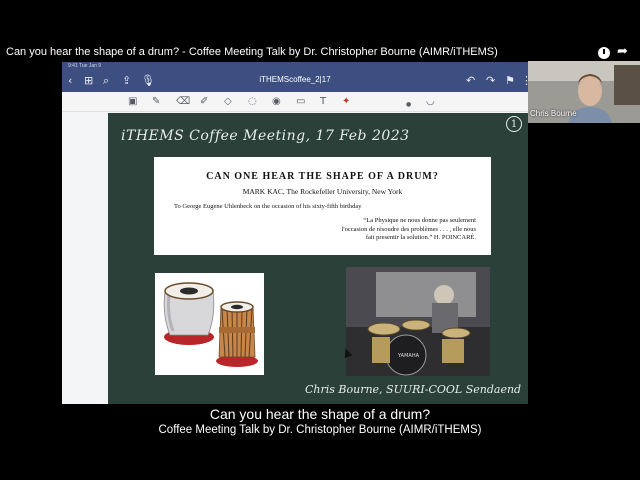 The width and height of the screenshot is (640, 480). What do you see at coordinates (418, 321) in the screenshot?
I see `drummer-photo: YAMAHA` at bounding box center [418, 321].